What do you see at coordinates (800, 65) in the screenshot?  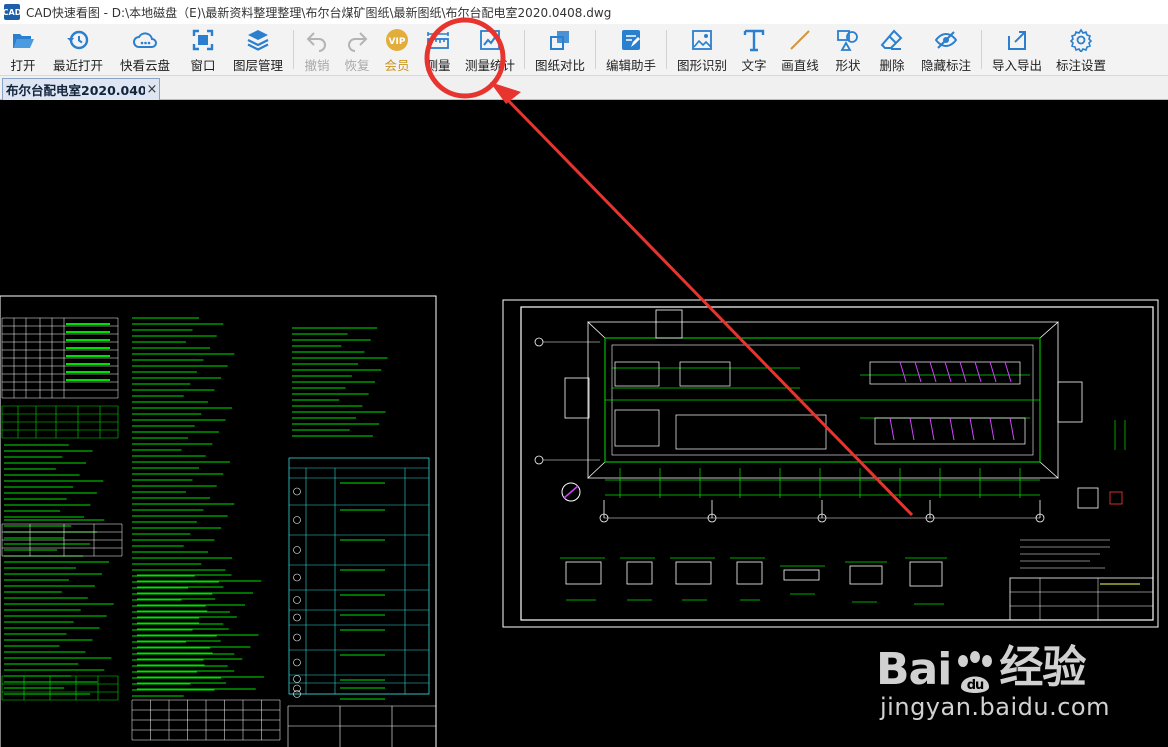 I see `draw-line-label: 画直线` at bounding box center [800, 65].